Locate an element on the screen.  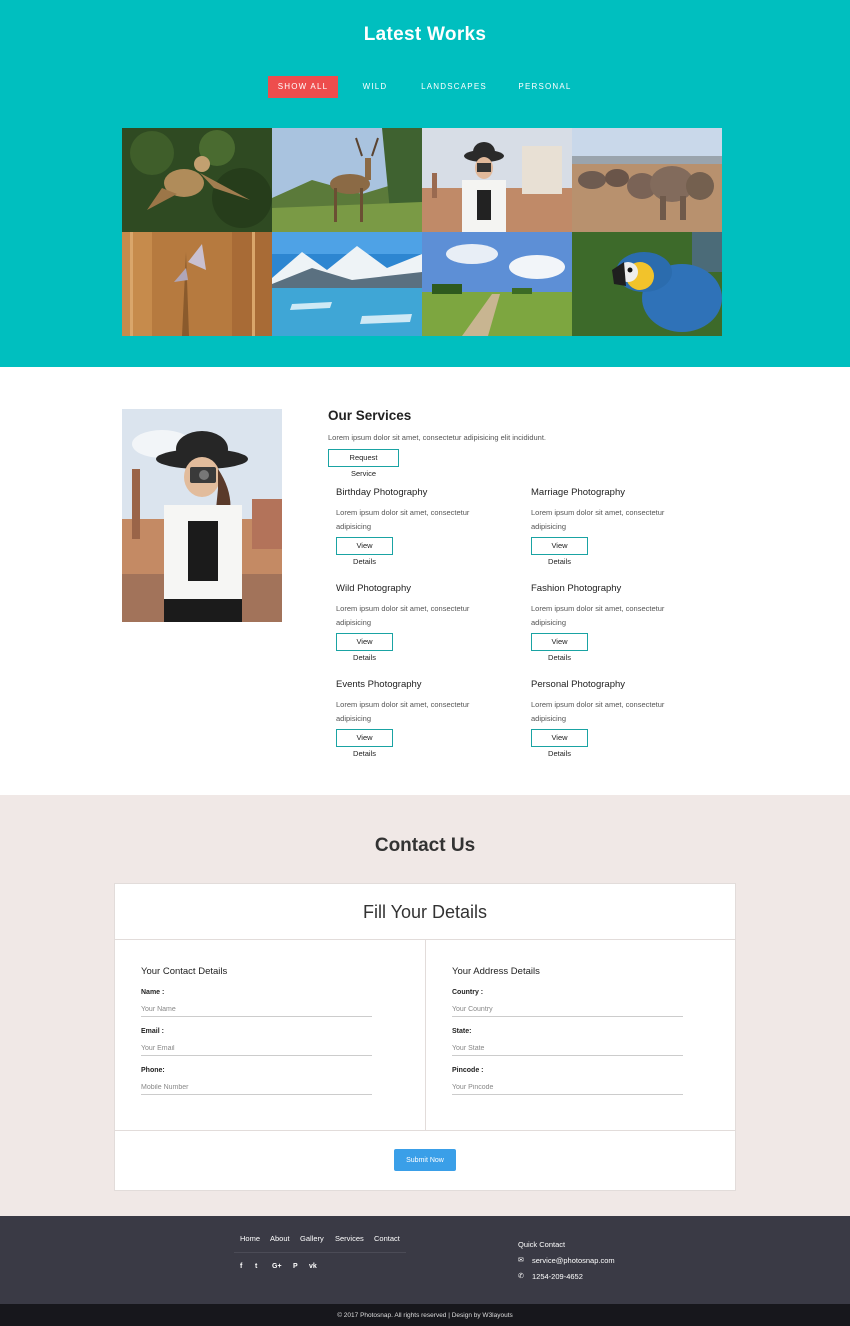
footer-link-about: About is located at coordinates (280, 1238).